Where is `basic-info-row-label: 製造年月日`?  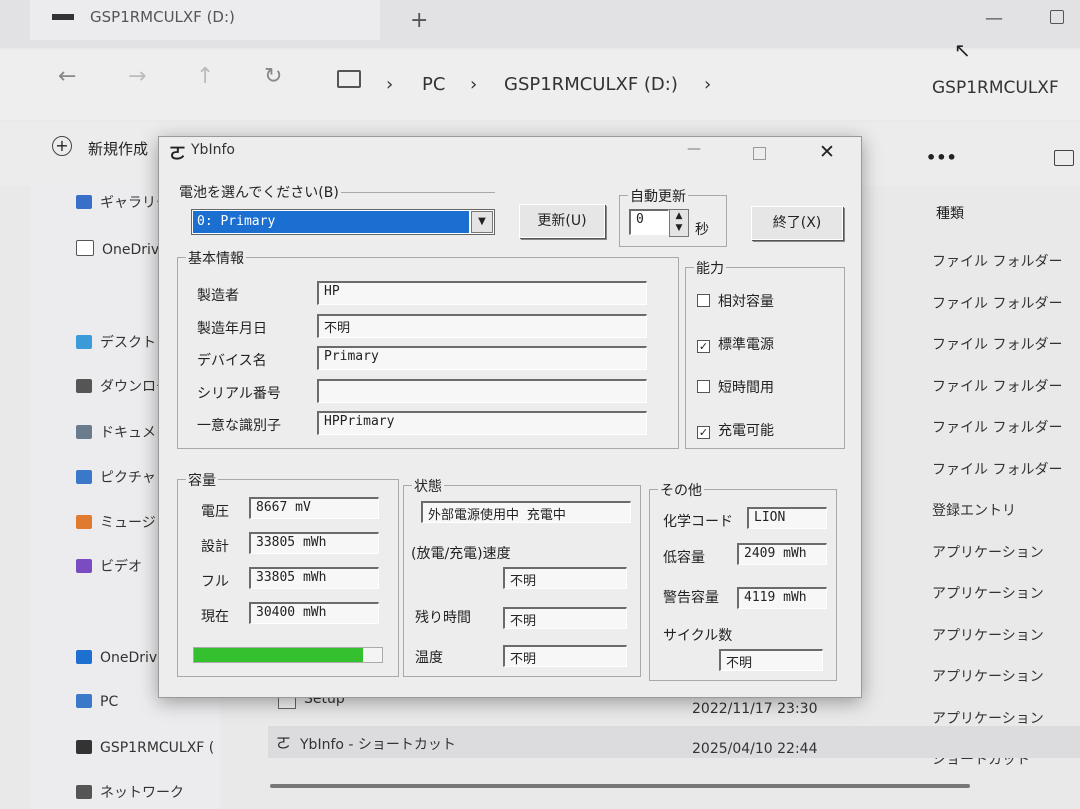 basic-info-row-label: 製造年月日 is located at coordinates (232, 328).